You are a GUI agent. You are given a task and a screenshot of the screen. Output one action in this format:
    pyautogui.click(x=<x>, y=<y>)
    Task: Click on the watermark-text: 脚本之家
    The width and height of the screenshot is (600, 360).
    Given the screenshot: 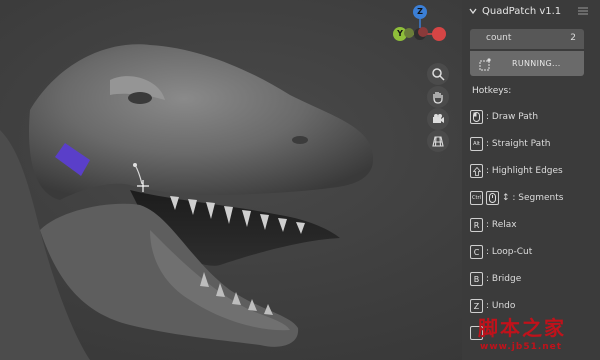 What is the action you would take?
    pyautogui.click(x=522, y=328)
    